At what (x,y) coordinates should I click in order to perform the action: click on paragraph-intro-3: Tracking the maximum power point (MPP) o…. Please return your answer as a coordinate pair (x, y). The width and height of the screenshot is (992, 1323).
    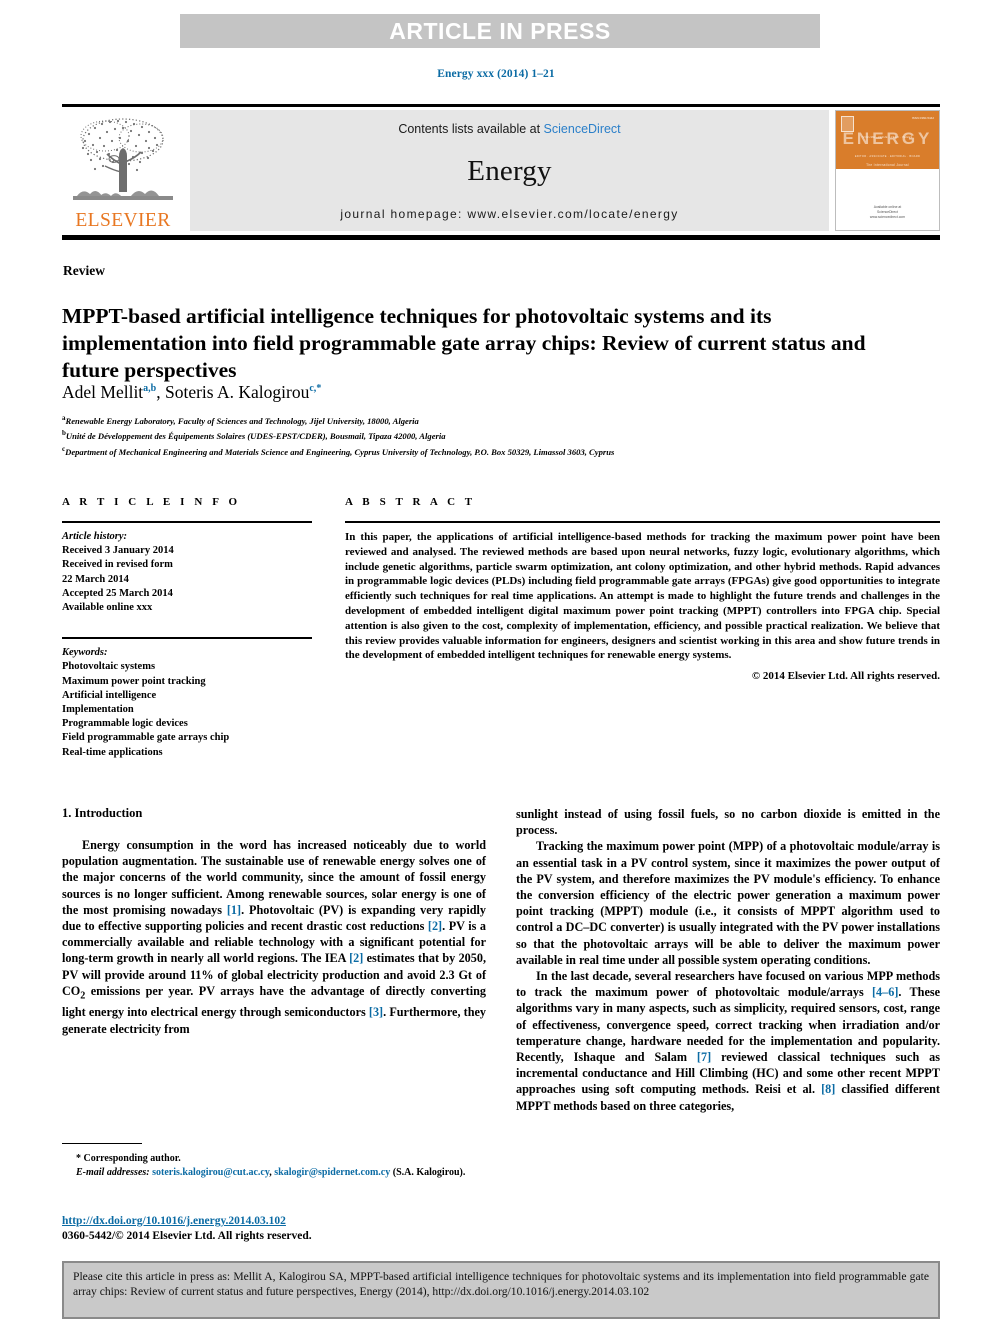
    Looking at the image, I should click on (728, 903).